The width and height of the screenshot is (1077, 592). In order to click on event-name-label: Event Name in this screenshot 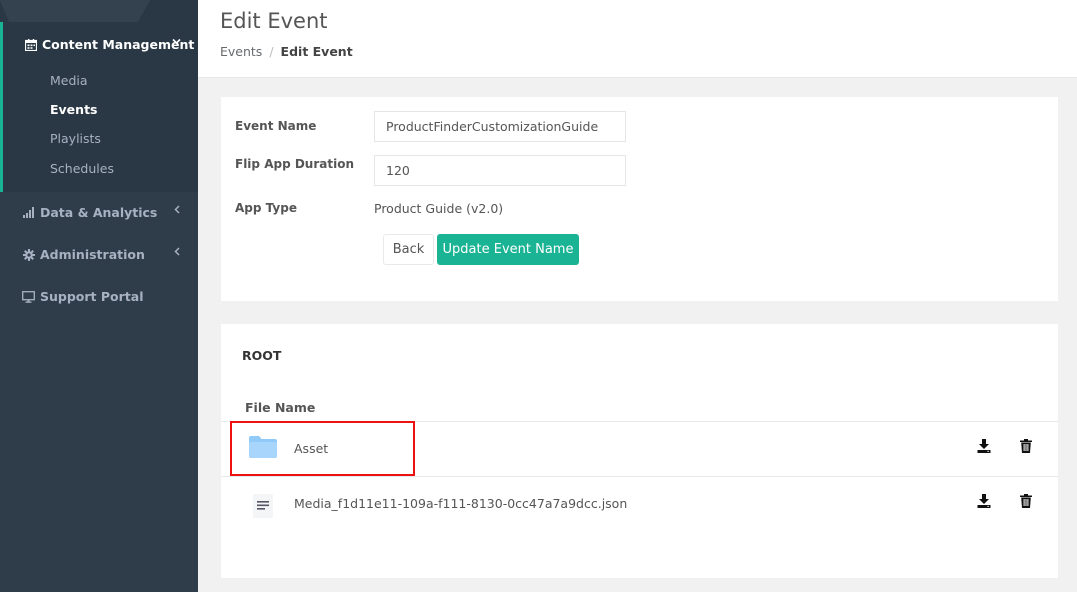, I will do `click(276, 126)`.